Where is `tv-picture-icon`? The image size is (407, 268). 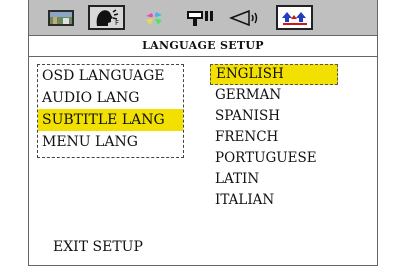
tv-picture-icon is located at coordinates (60, 17).